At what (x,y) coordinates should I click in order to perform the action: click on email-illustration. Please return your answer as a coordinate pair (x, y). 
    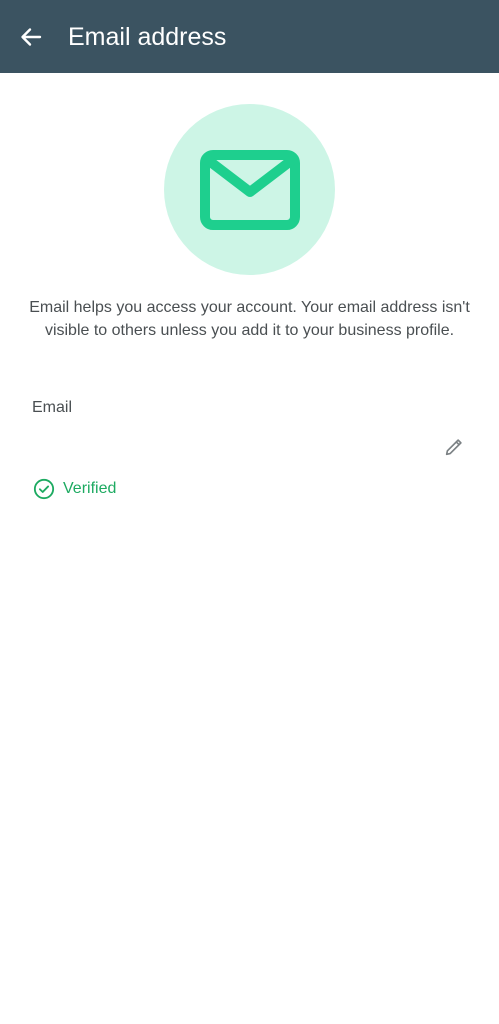
    Looking at the image, I should click on (249, 189).